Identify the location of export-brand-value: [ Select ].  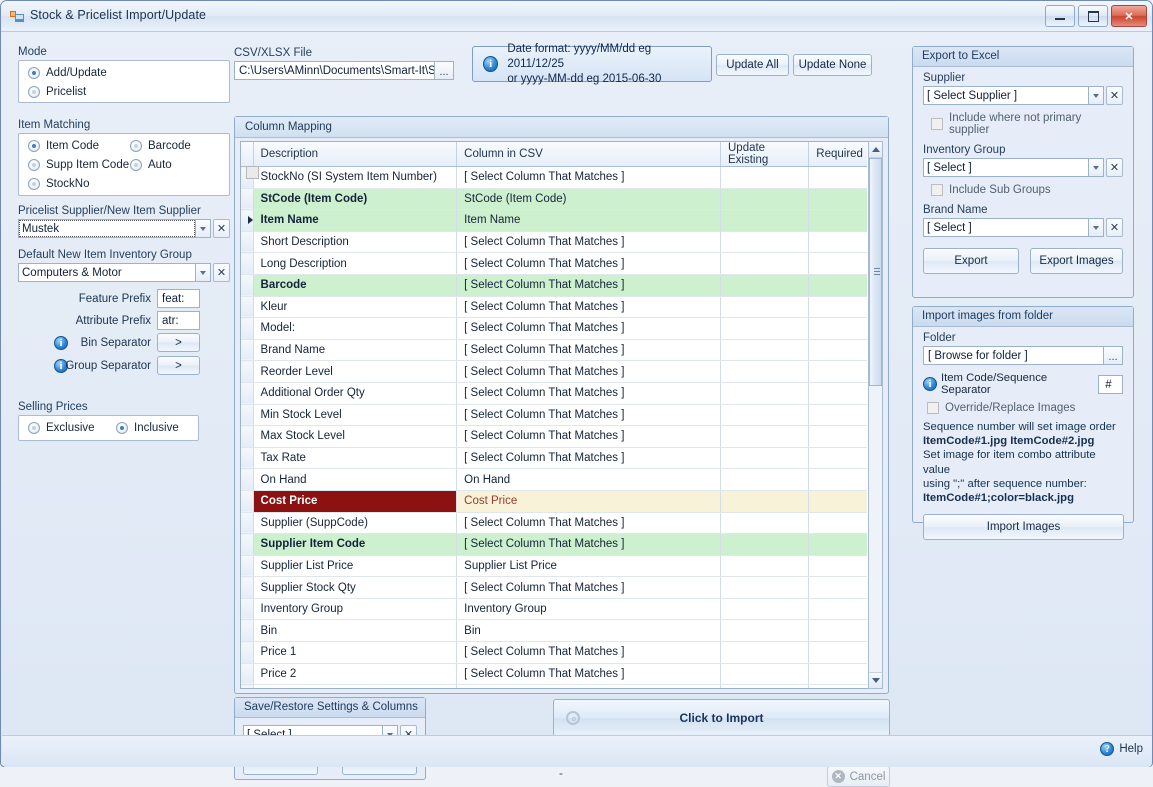
(1006, 227).